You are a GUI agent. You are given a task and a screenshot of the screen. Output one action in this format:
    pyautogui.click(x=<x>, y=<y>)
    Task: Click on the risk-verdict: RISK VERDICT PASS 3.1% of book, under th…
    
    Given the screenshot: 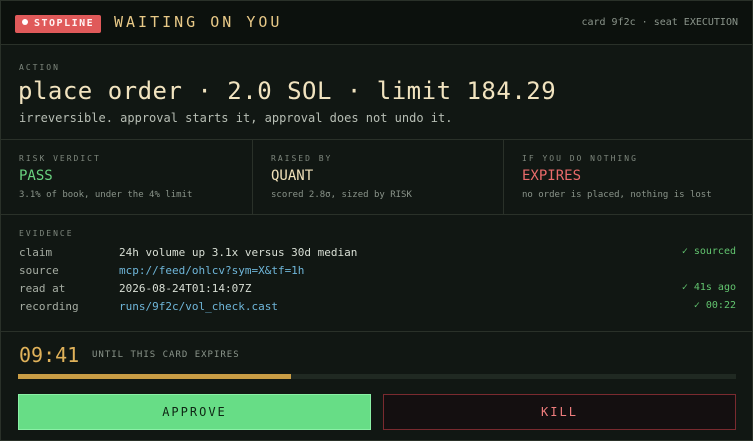 What is the action you would take?
    pyautogui.click(x=126, y=177)
    